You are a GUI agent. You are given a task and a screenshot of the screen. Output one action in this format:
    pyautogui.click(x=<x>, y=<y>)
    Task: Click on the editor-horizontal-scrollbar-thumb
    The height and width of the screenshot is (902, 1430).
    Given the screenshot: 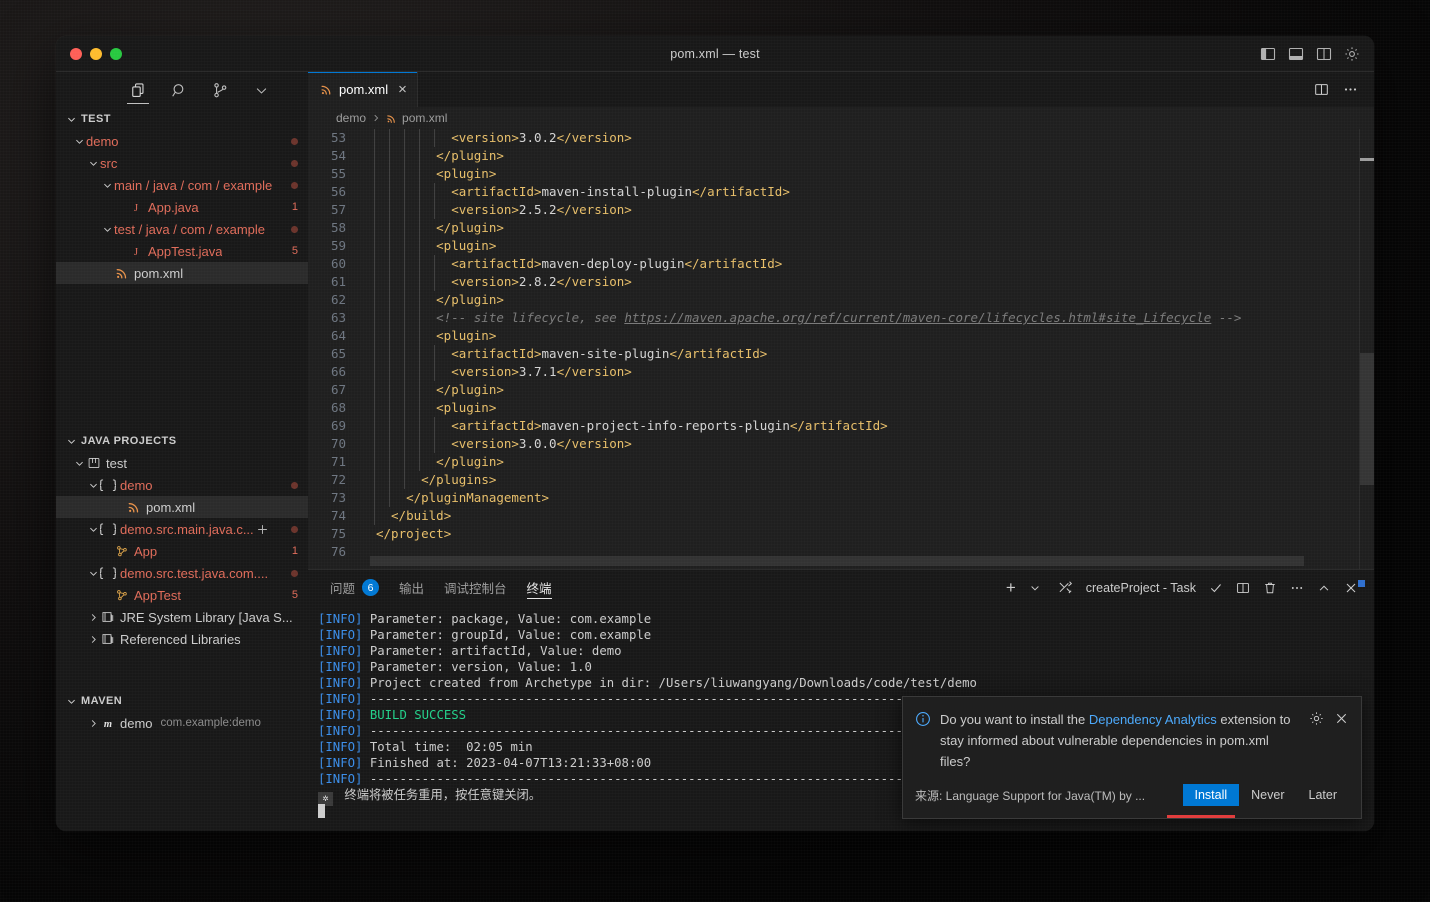 What is the action you would take?
    pyautogui.click(x=837, y=561)
    